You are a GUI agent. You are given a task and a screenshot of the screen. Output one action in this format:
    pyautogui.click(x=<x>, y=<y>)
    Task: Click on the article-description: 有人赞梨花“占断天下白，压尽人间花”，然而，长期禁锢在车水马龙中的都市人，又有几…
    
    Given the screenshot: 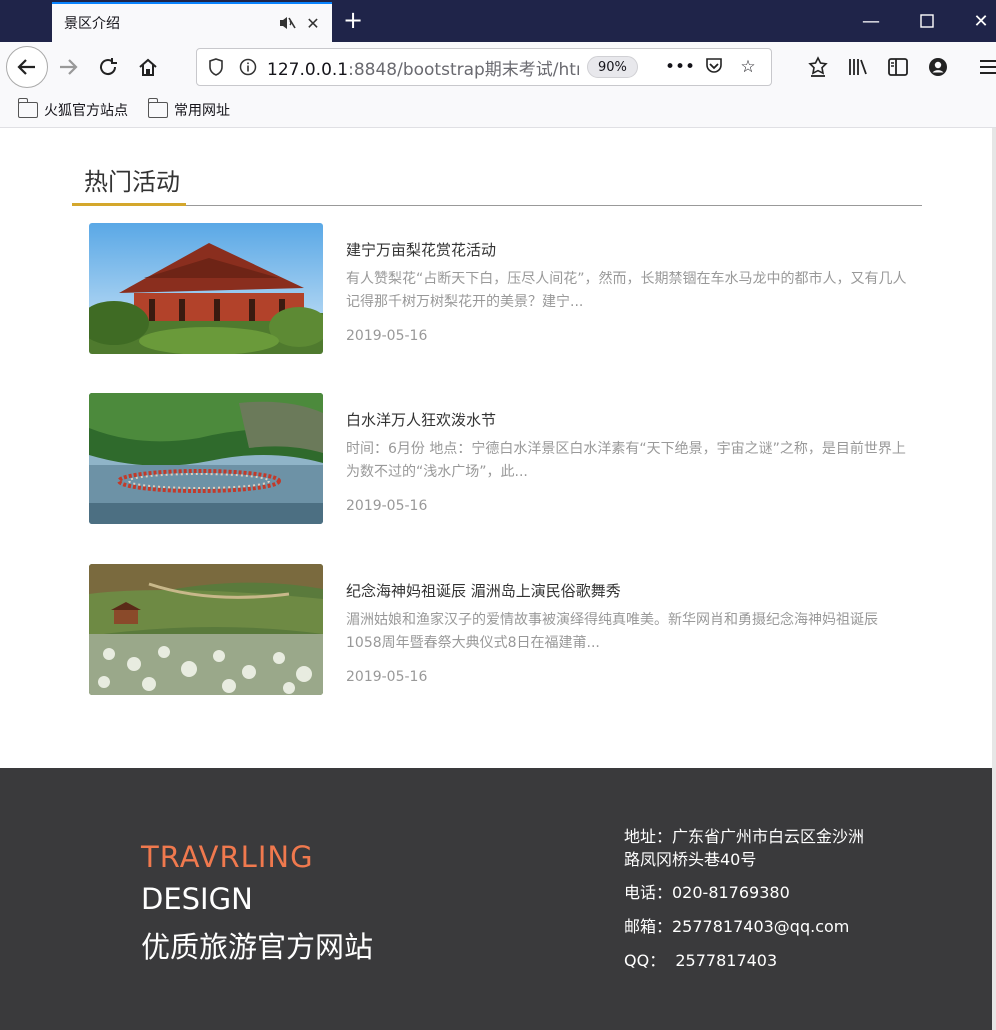 What is the action you would take?
    pyautogui.click(x=626, y=290)
    